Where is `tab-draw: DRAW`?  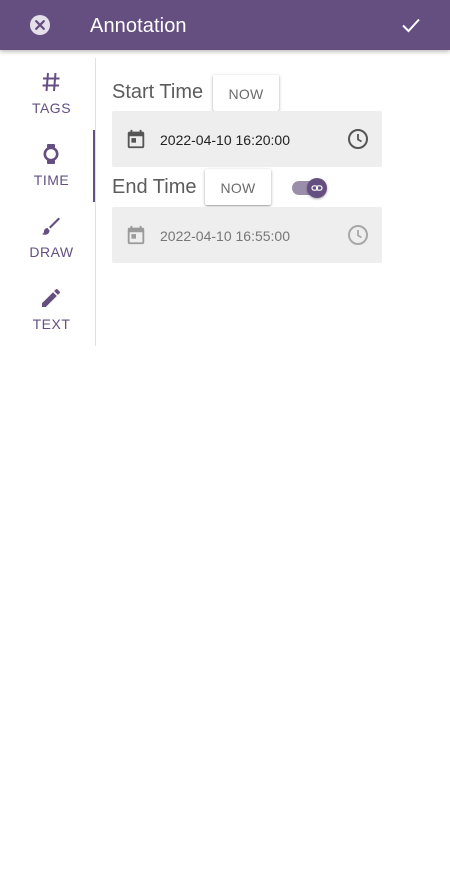 tab-draw: DRAW is located at coordinates (48, 238).